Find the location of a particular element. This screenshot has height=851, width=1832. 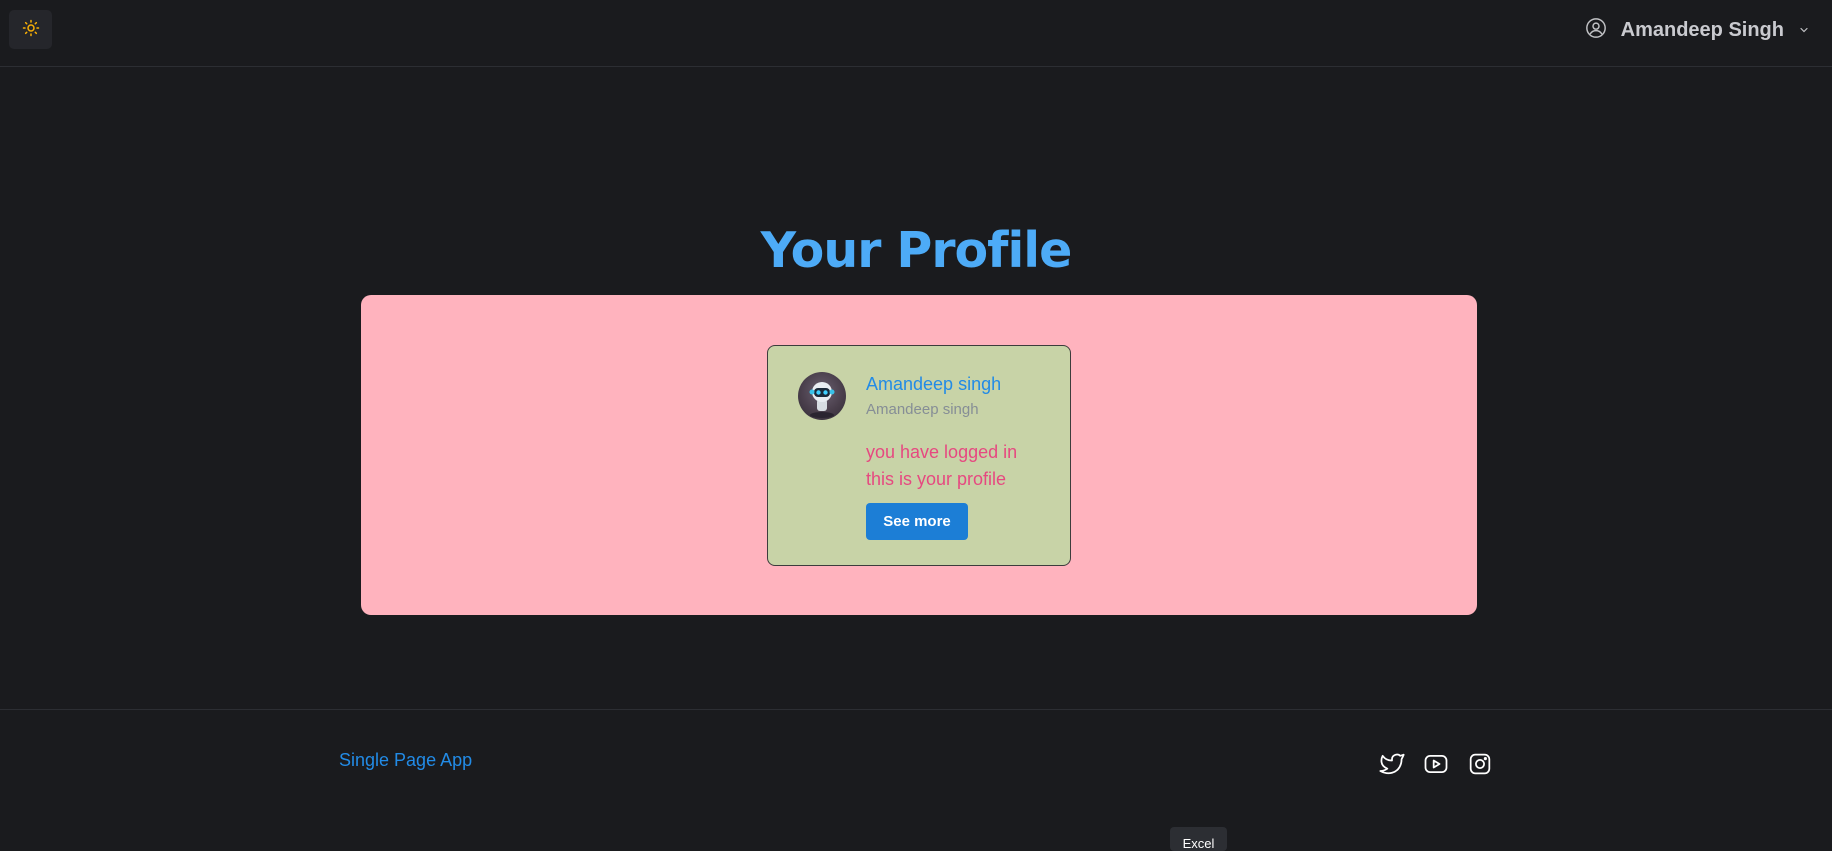

profile-message: you have logged in this is your profile is located at coordinates (942, 465).